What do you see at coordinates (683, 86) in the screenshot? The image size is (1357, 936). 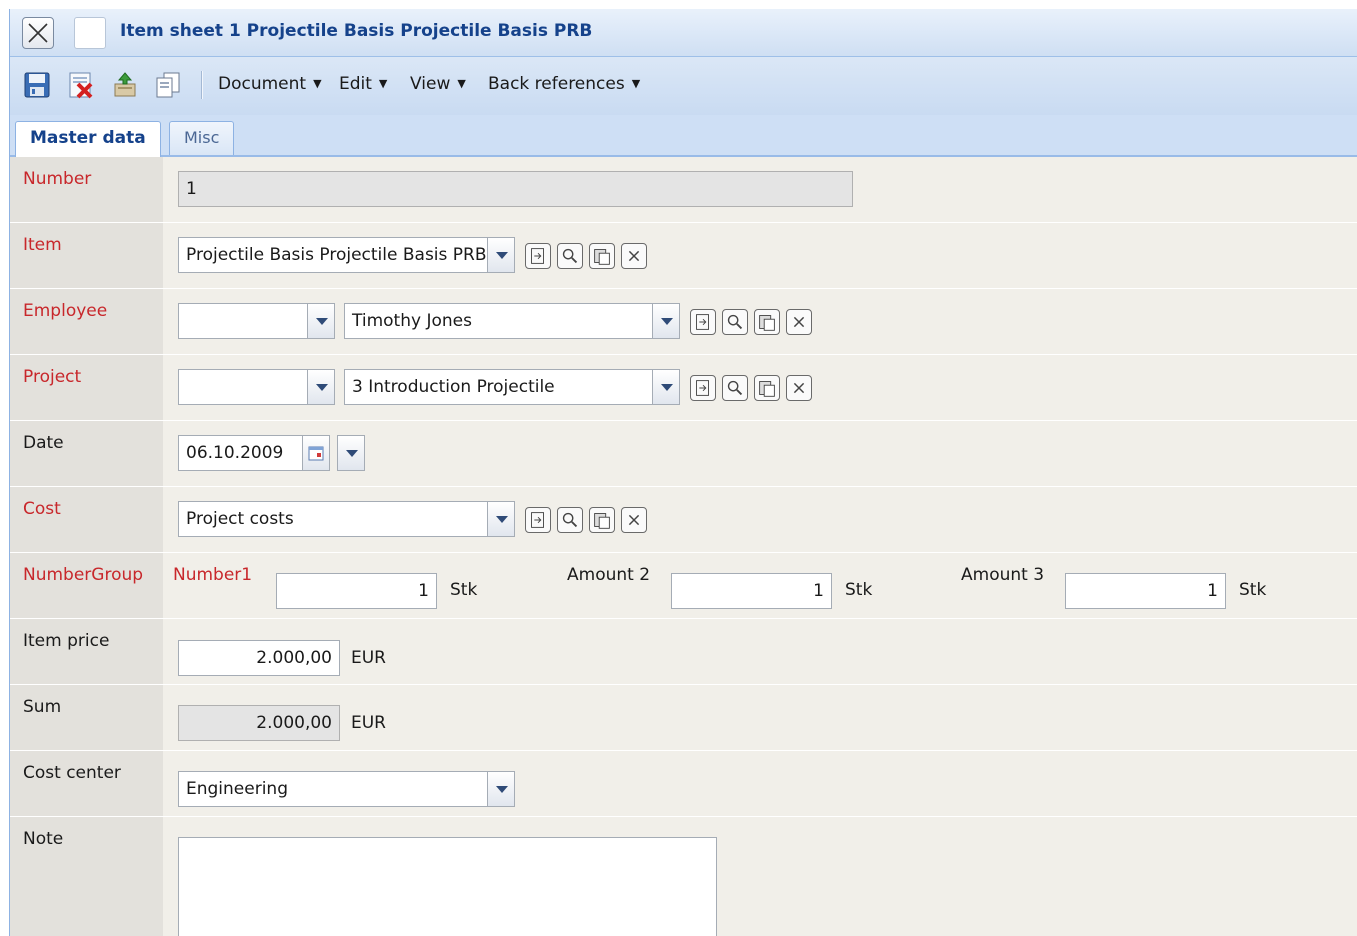 I see `toolbar: Document ▼ Edit ▼ View ▼ Back references ▼` at bounding box center [683, 86].